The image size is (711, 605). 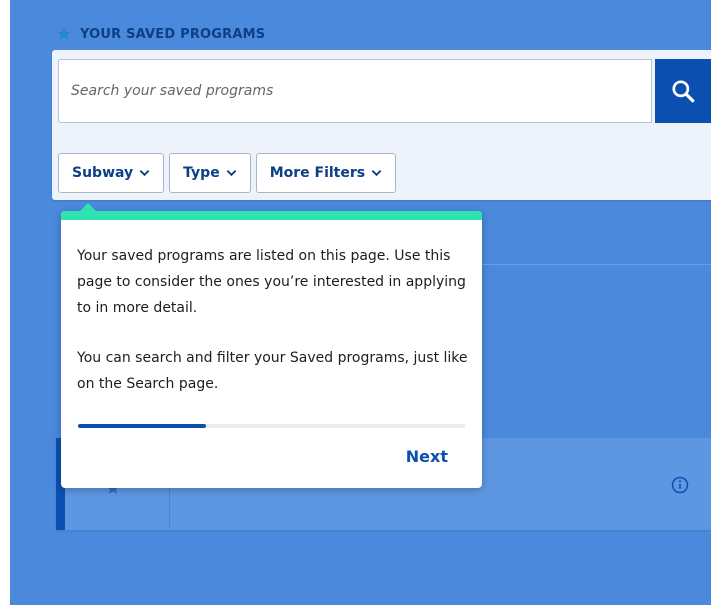 I want to click on filter-subway-button: Subway, so click(x=111, y=173).